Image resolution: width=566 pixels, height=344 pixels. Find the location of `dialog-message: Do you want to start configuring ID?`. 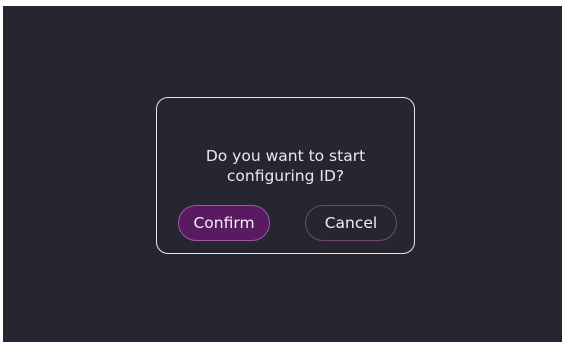

dialog-message: Do you want to start configuring ID? is located at coordinates (285, 166).